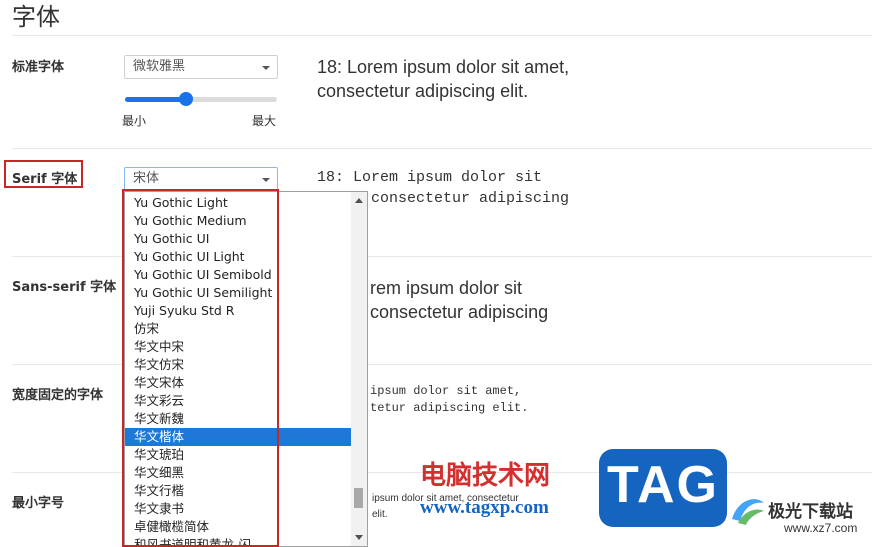 This screenshot has width=887, height=547. Describe the element at coordinates (748, 512) in the screenshot. I see `aurora-logo-icon` at that location.